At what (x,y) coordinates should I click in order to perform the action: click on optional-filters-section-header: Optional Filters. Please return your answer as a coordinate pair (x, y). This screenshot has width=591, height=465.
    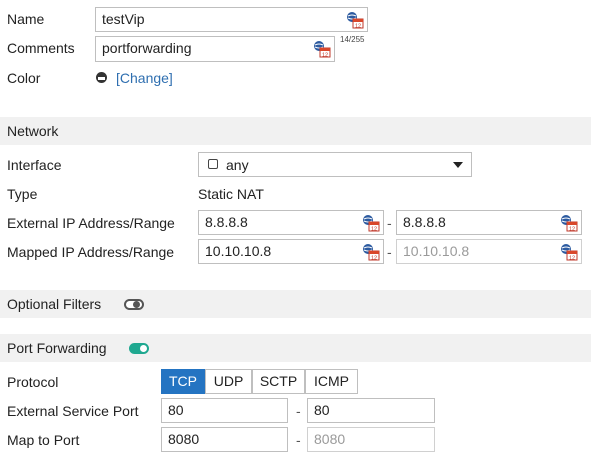
    Looking at the image, I should click on (295, 304).